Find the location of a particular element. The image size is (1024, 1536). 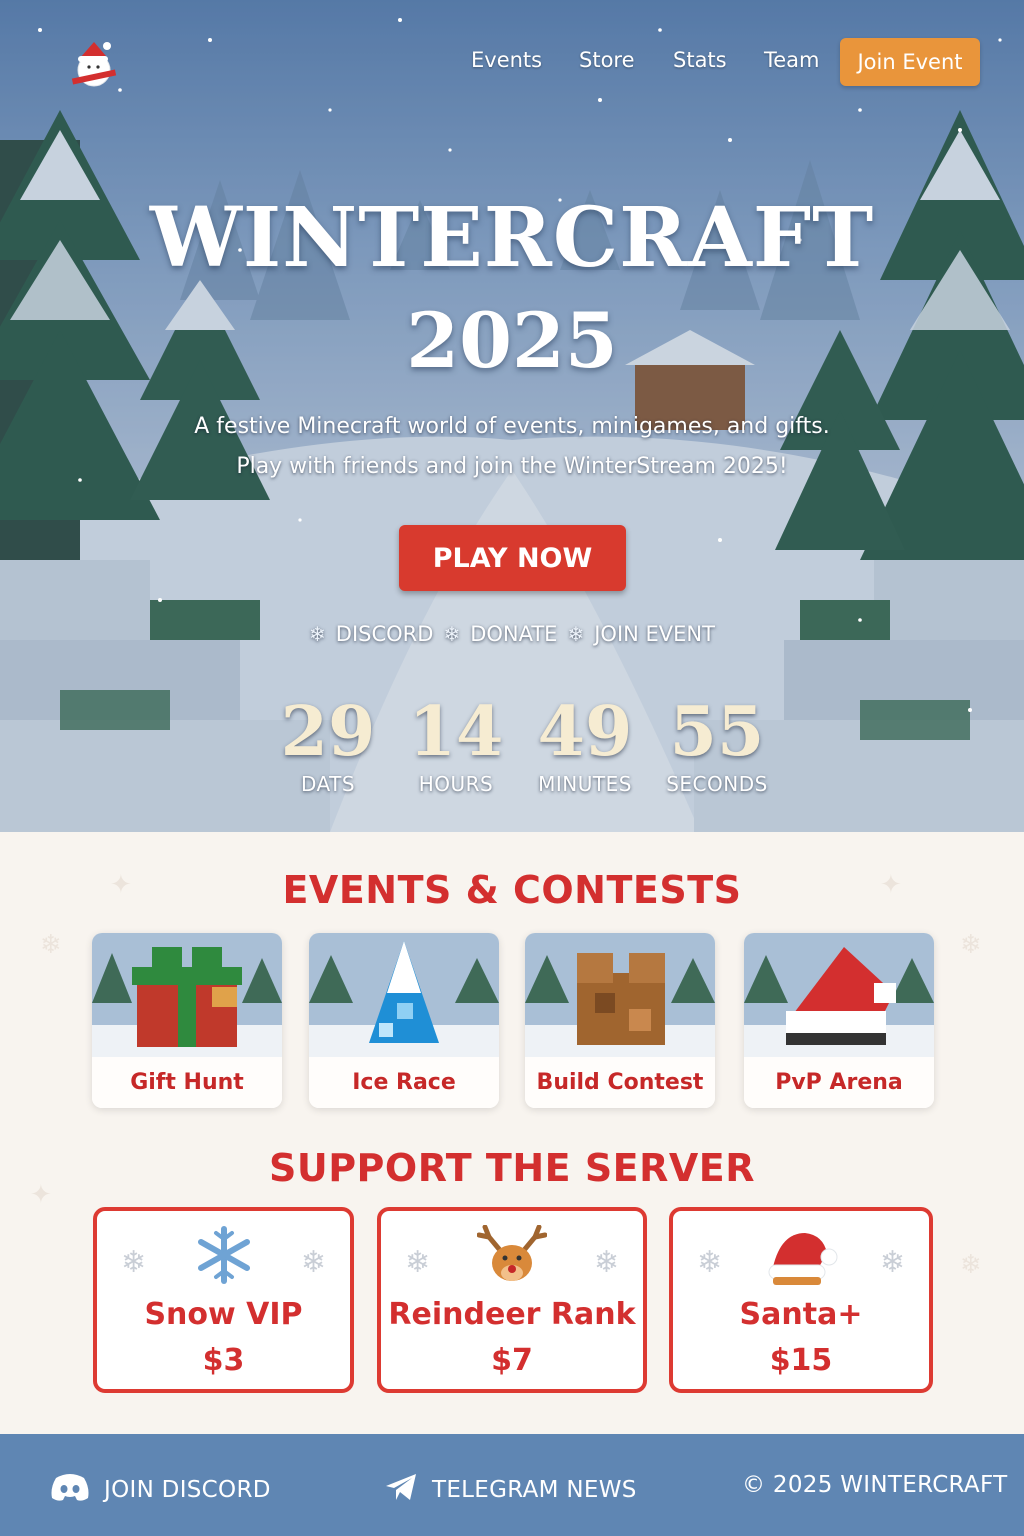

nav-stats-link: Stats is located at coordinates (700, 60).